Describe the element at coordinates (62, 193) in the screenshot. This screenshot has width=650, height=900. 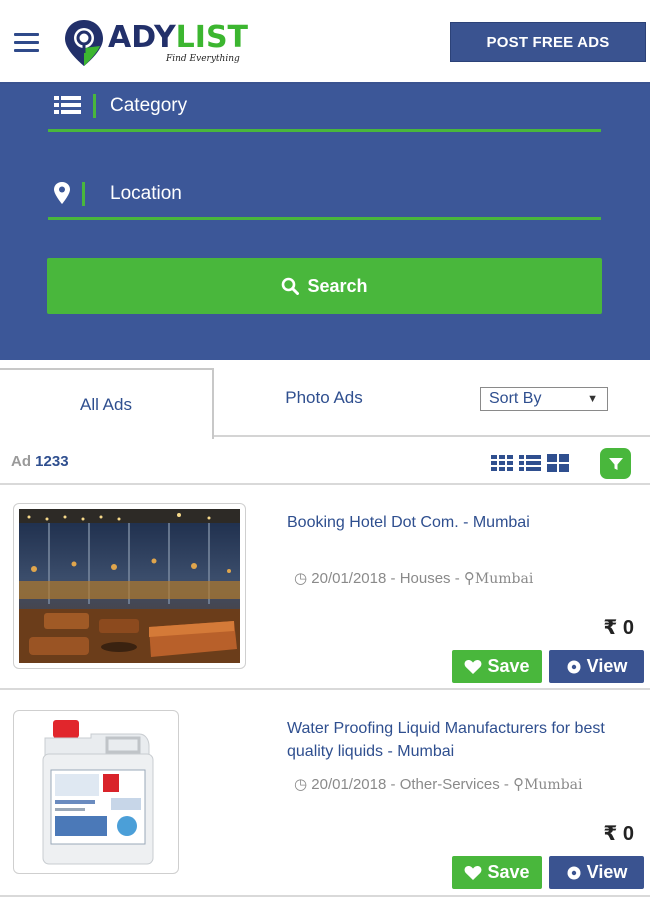
I see `map-pin-icon` at that location.